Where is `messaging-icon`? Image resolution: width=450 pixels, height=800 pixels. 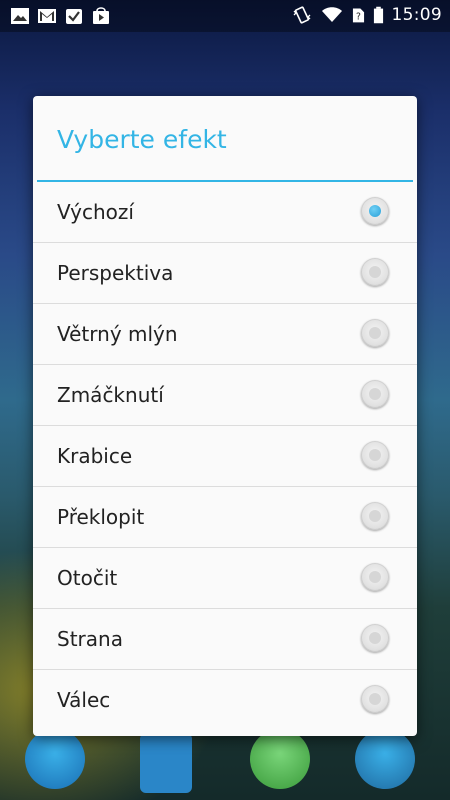
messaging-icon is located at coordinates (280, 759).